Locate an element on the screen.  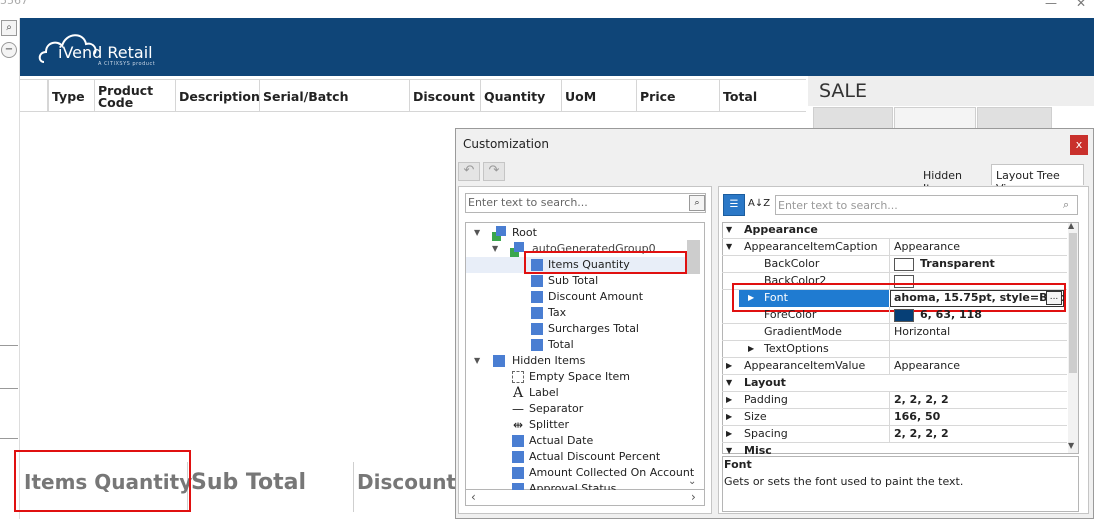
alphabetical-sort-icon: A↓Z is located at coordinates (759, 205).